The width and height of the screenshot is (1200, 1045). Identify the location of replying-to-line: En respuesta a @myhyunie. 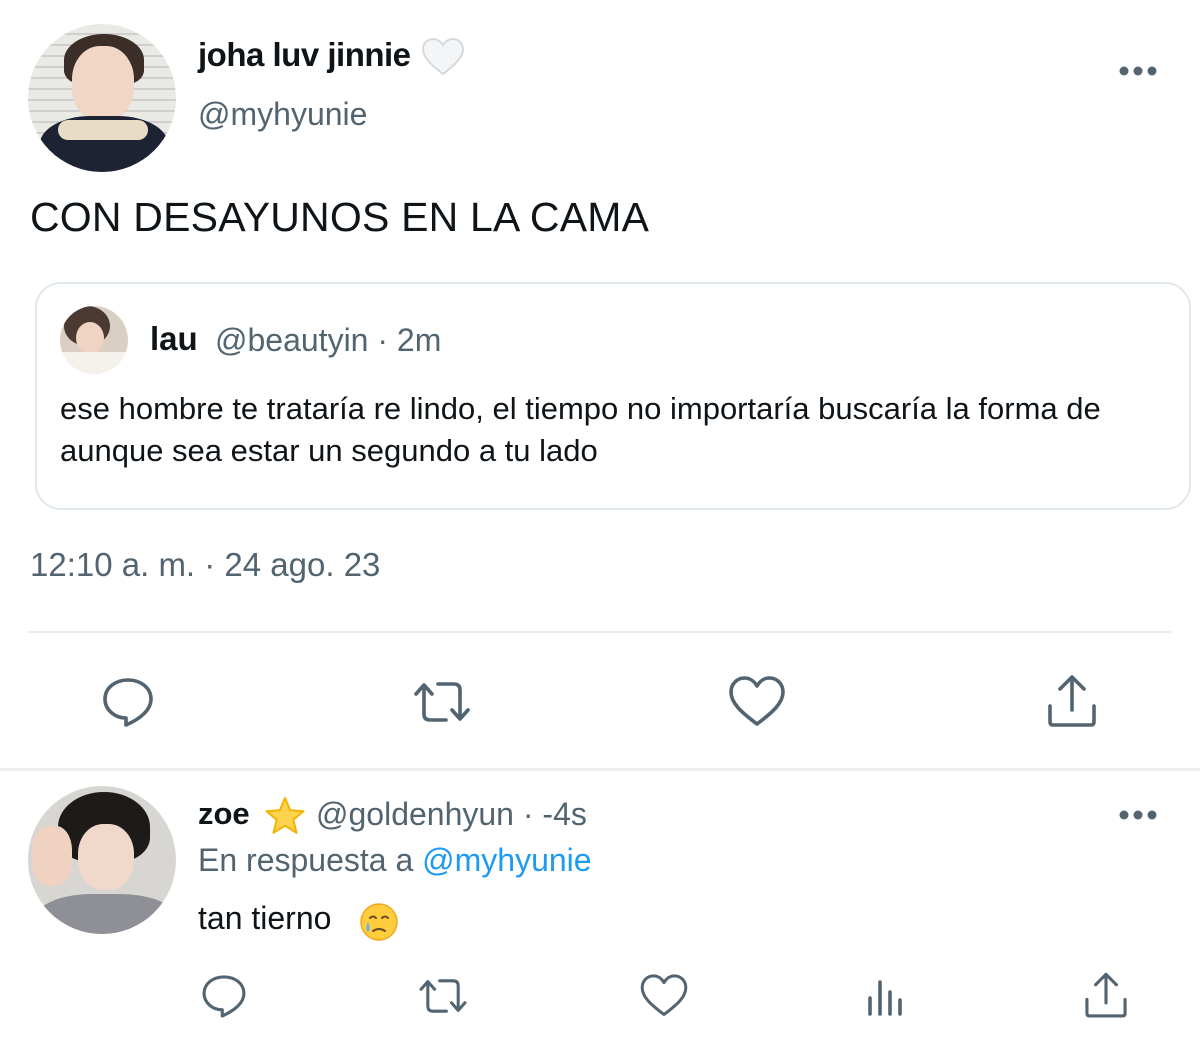
(395, 860).